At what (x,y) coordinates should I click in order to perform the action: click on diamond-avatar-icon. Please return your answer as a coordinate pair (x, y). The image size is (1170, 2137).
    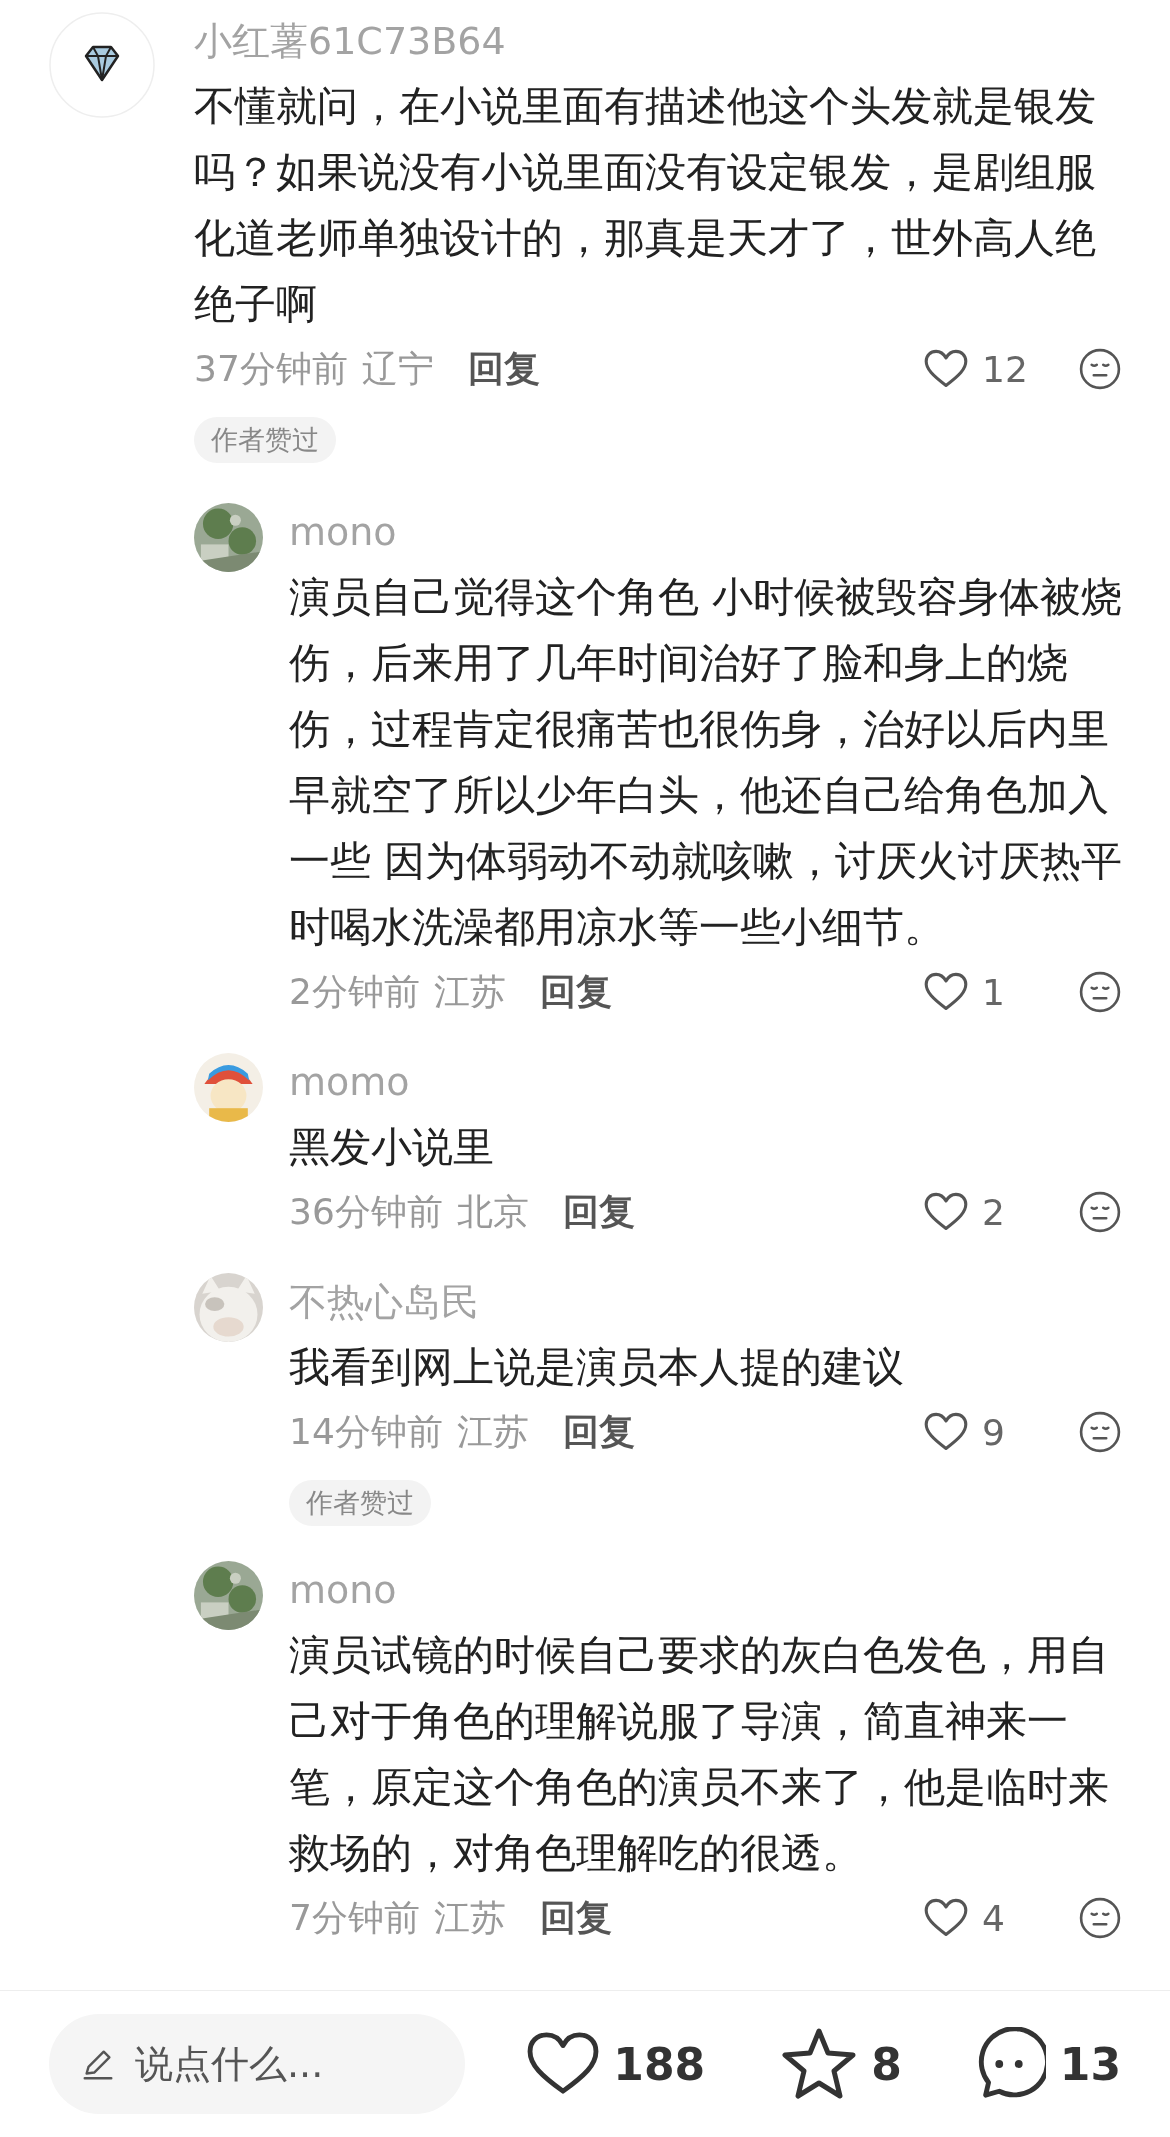
    Looking at the image, I should click on (102, 65).